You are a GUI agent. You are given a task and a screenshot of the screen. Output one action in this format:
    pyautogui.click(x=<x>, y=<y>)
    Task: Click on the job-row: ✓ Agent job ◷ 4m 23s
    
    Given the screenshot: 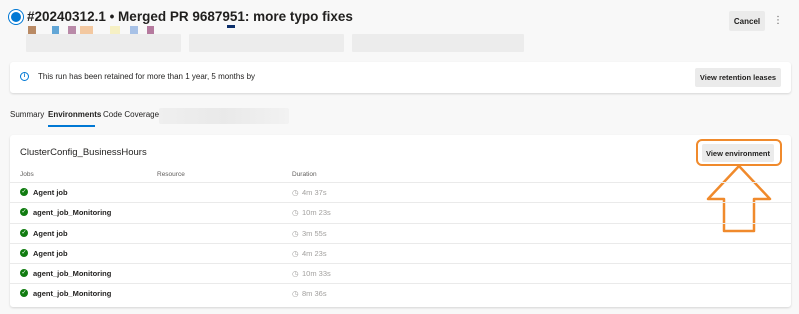 What is the action you would take?
    pyautogui.click(x=400, y=252)
    